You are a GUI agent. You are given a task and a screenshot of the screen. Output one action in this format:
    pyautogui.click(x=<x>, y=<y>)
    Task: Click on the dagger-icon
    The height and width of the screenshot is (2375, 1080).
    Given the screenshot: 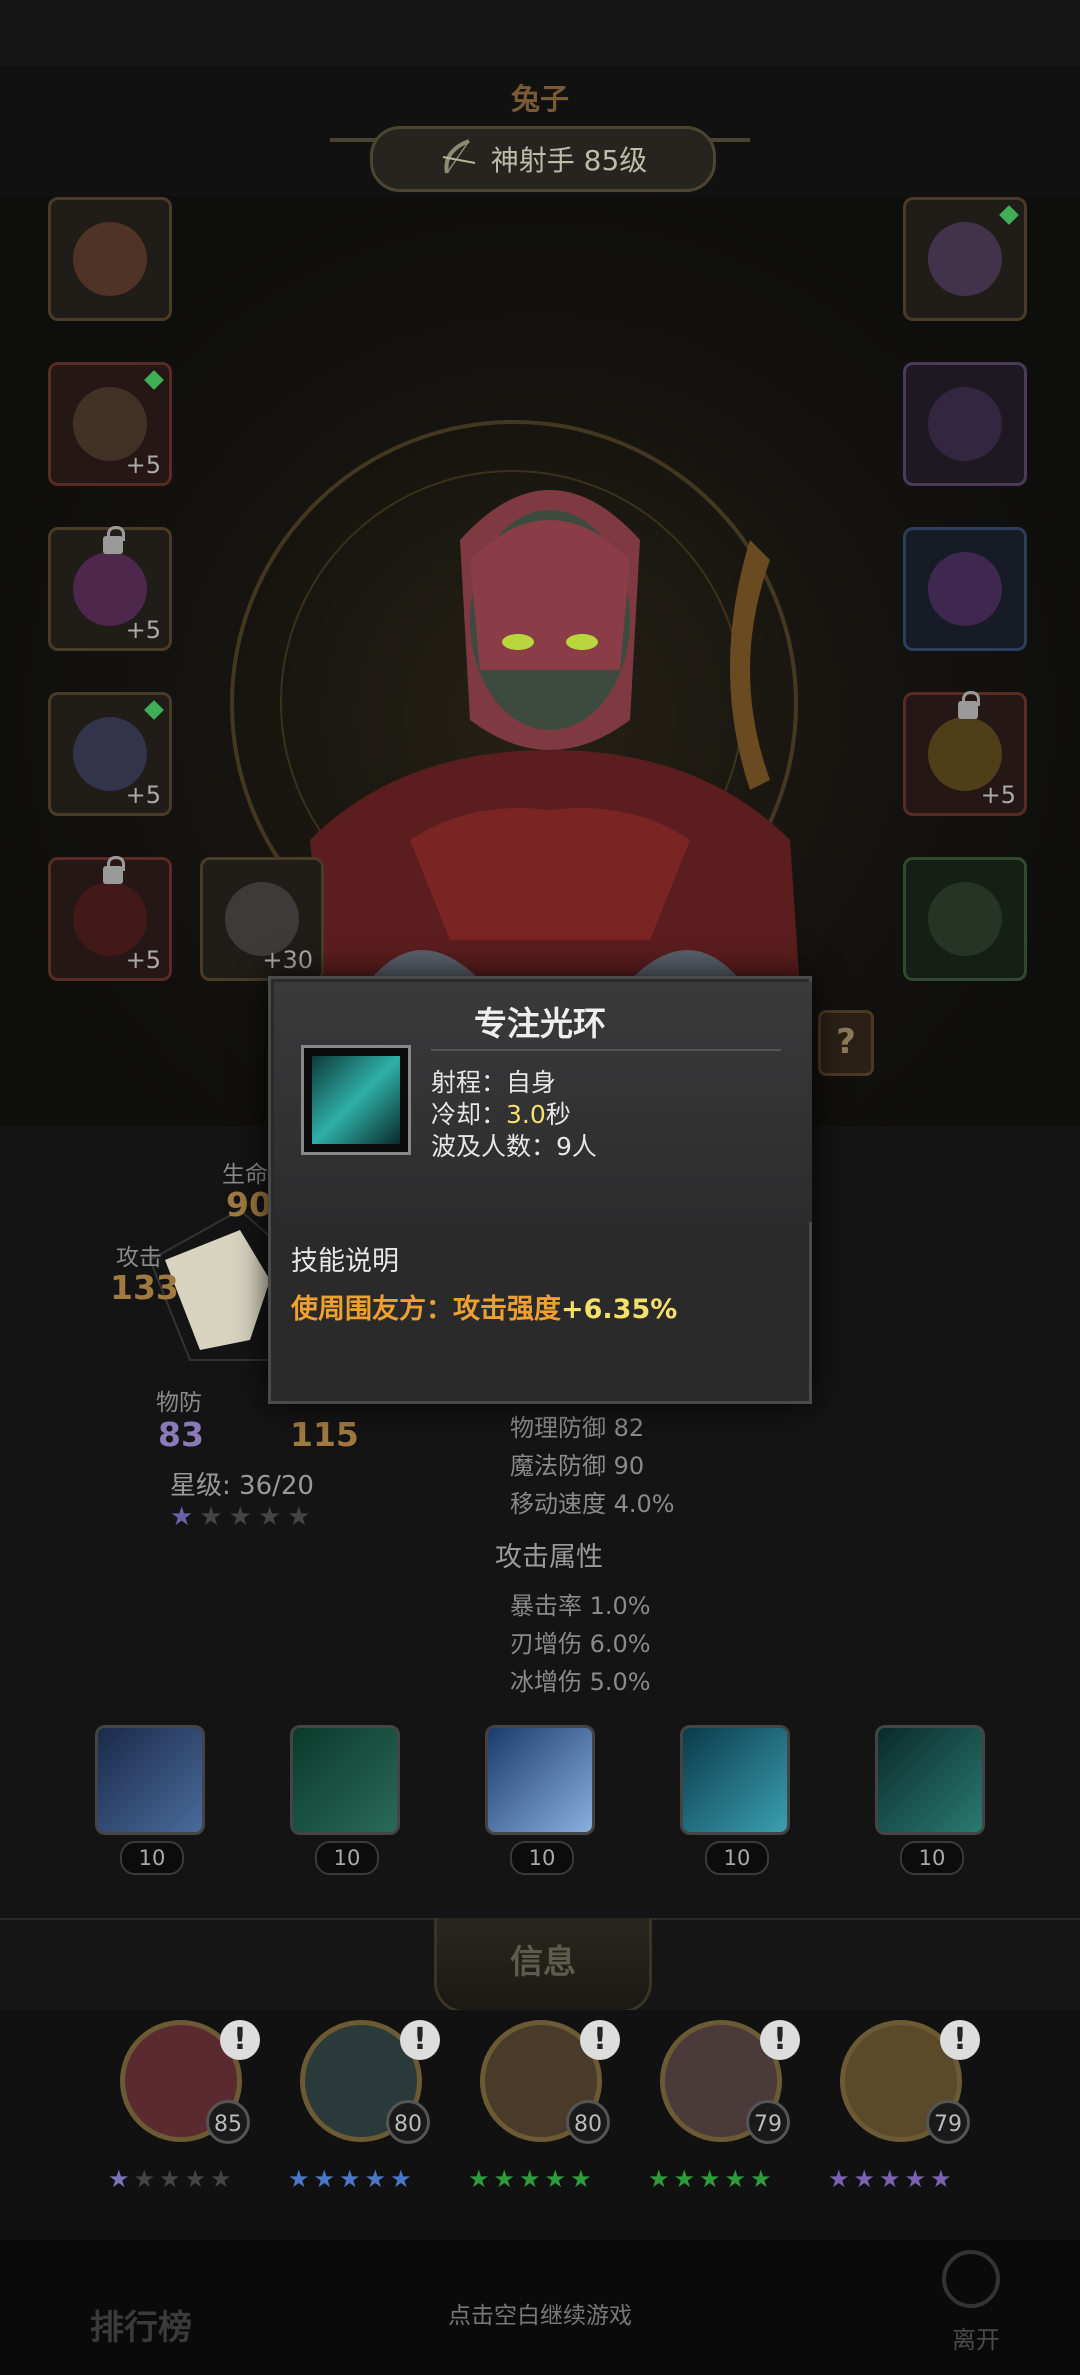 What is the action you would take?
    pyautogui.click(x=965, y=919)
    